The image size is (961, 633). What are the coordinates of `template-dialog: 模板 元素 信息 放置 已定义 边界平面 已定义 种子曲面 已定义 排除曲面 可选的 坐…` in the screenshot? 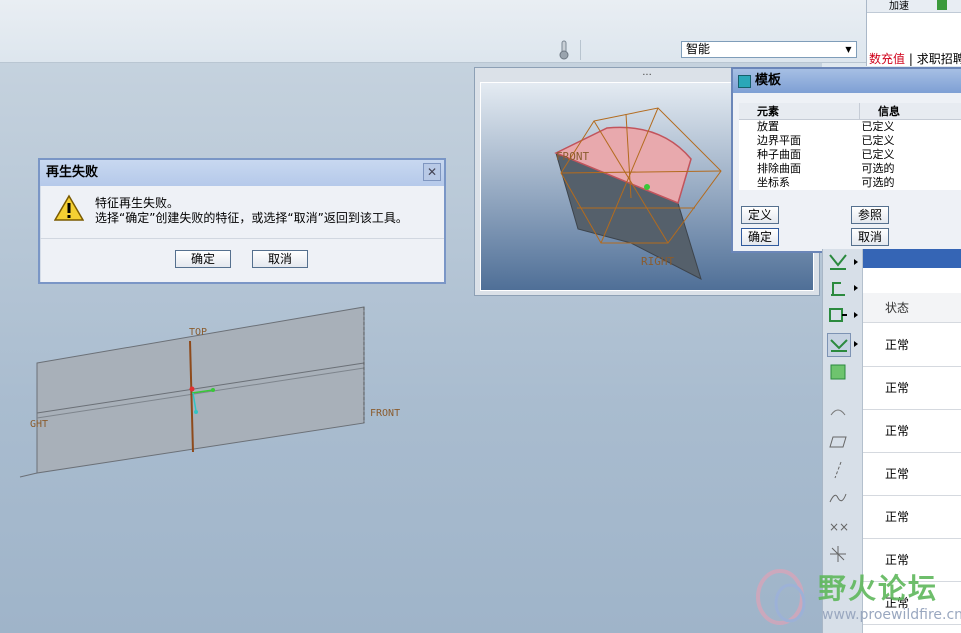 It's located at (846, 160).